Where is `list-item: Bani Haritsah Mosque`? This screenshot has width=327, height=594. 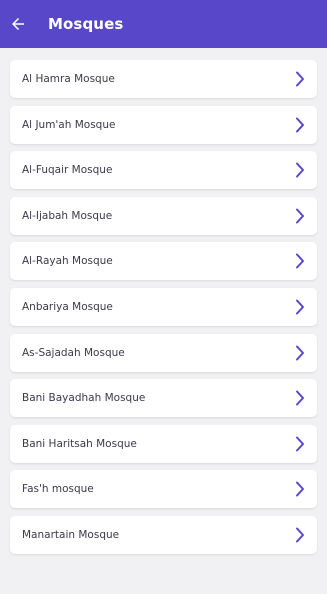
list-item: Bani Haritsah Mosque is located at coordinates (163, 443).